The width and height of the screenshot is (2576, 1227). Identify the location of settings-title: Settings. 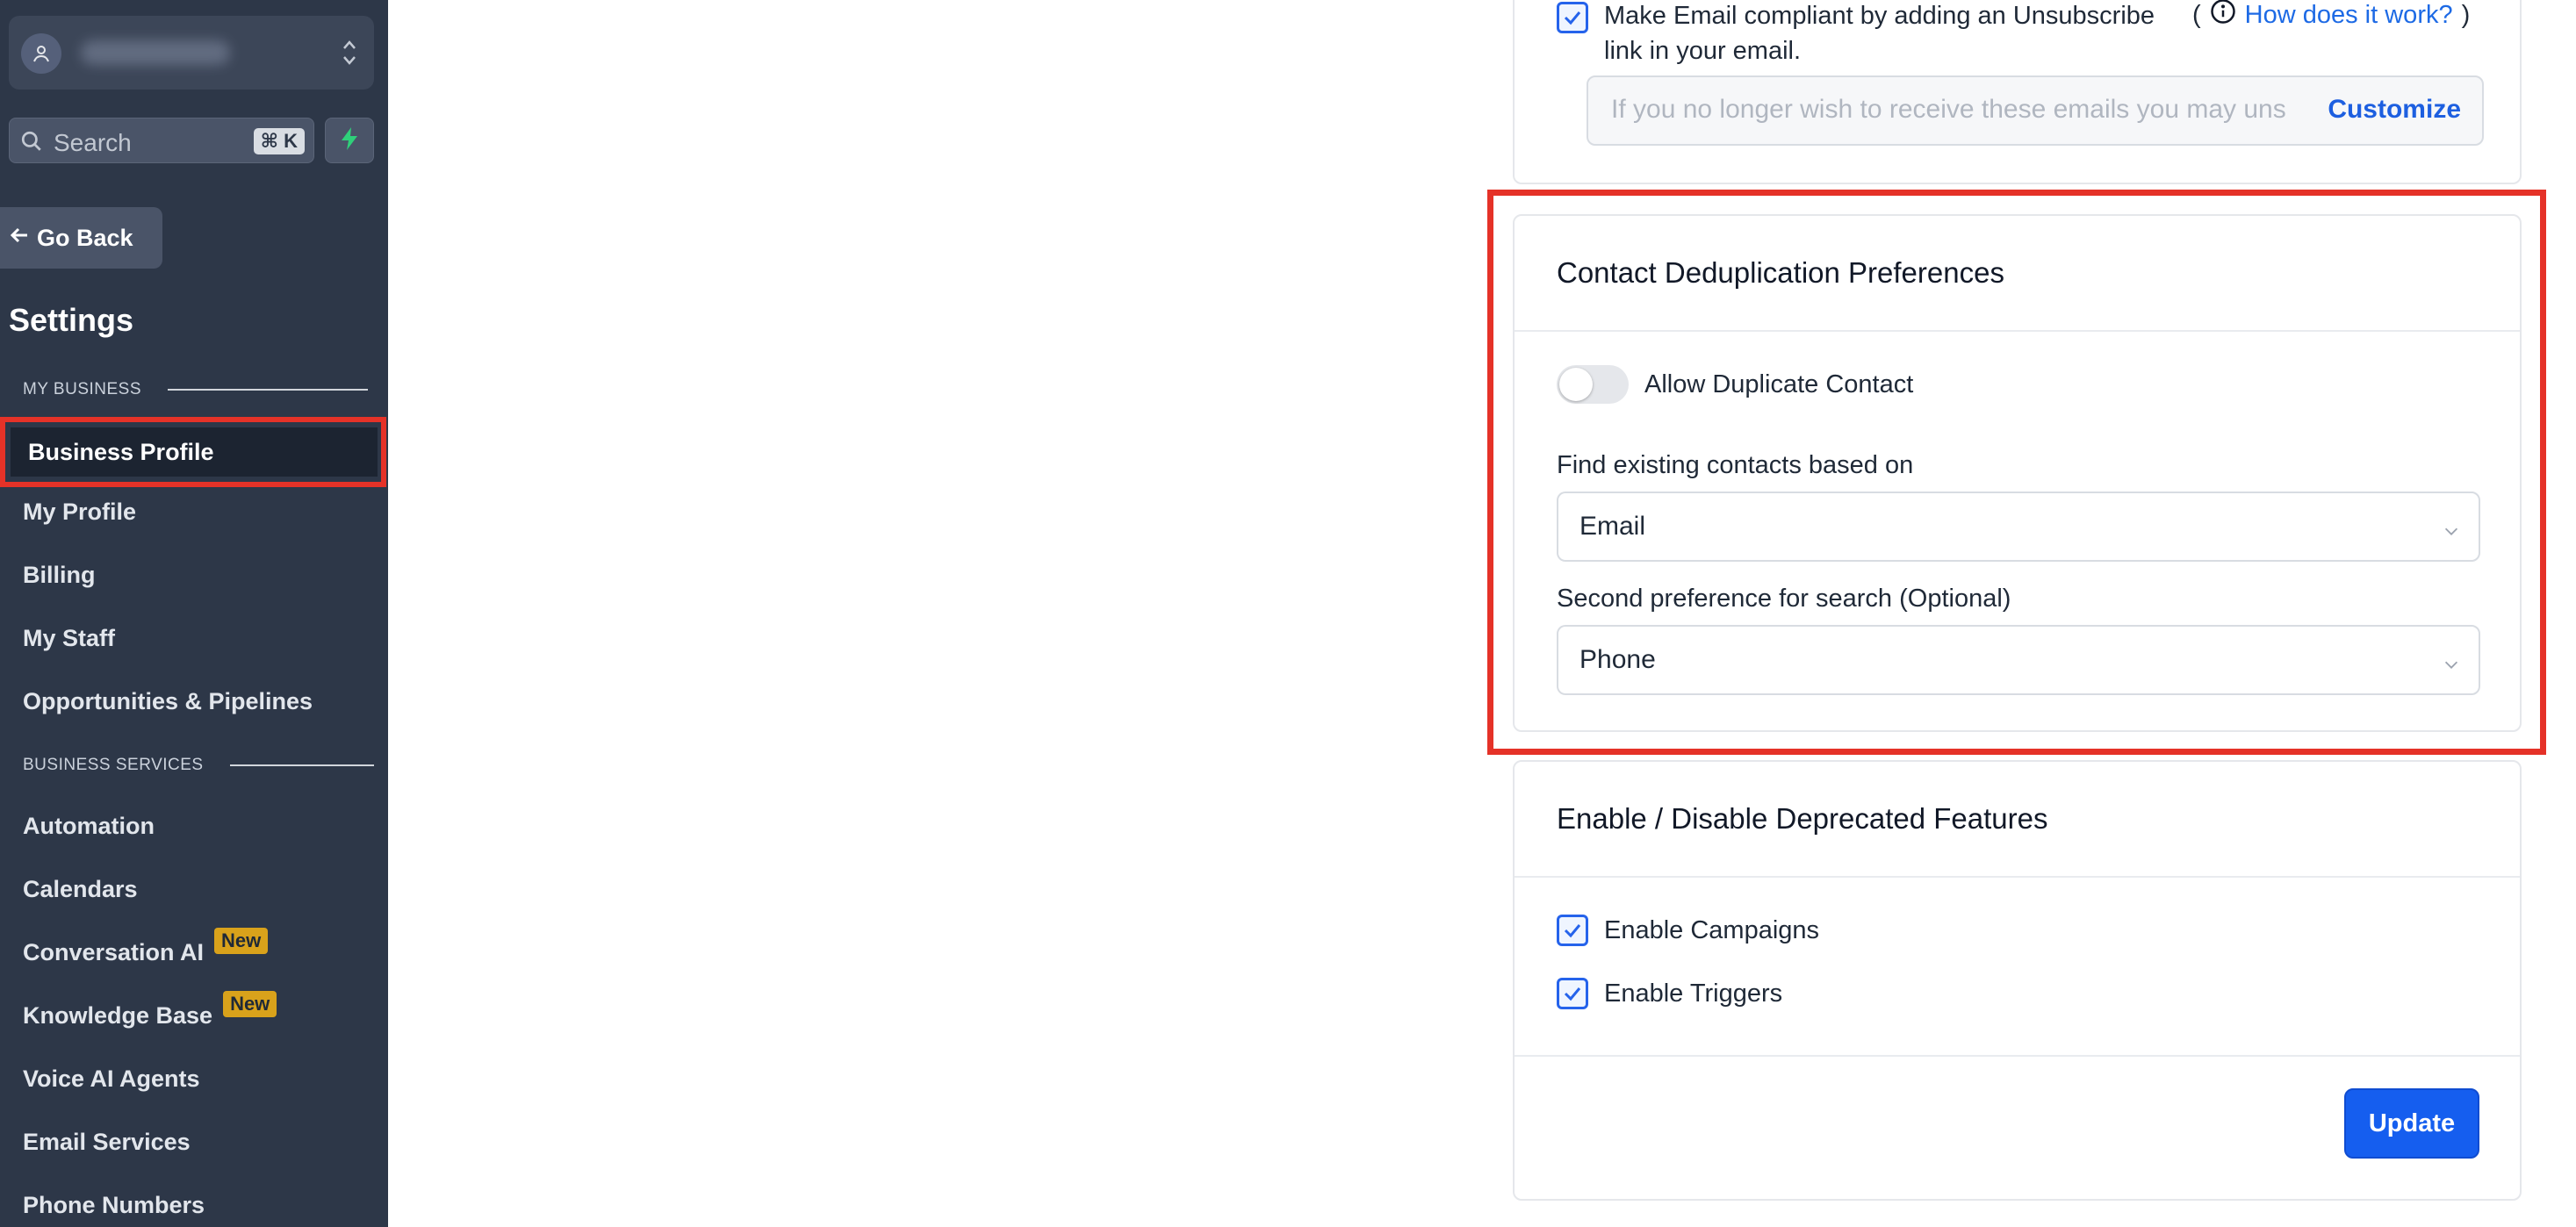
(71, 320).